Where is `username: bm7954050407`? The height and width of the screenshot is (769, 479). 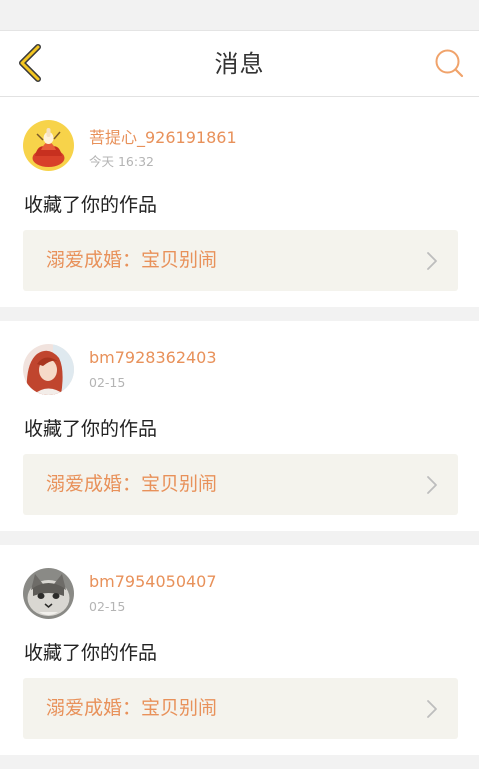
username: bm7954050407 is located at coordinates (153, 581).